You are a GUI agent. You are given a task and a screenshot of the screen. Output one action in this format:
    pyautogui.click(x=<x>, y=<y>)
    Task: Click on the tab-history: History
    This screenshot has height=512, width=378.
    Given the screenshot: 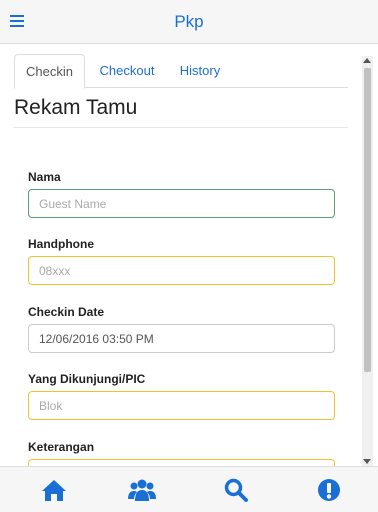 What is the action you would take?
    pyautogui.click(x=200, y=71)
    